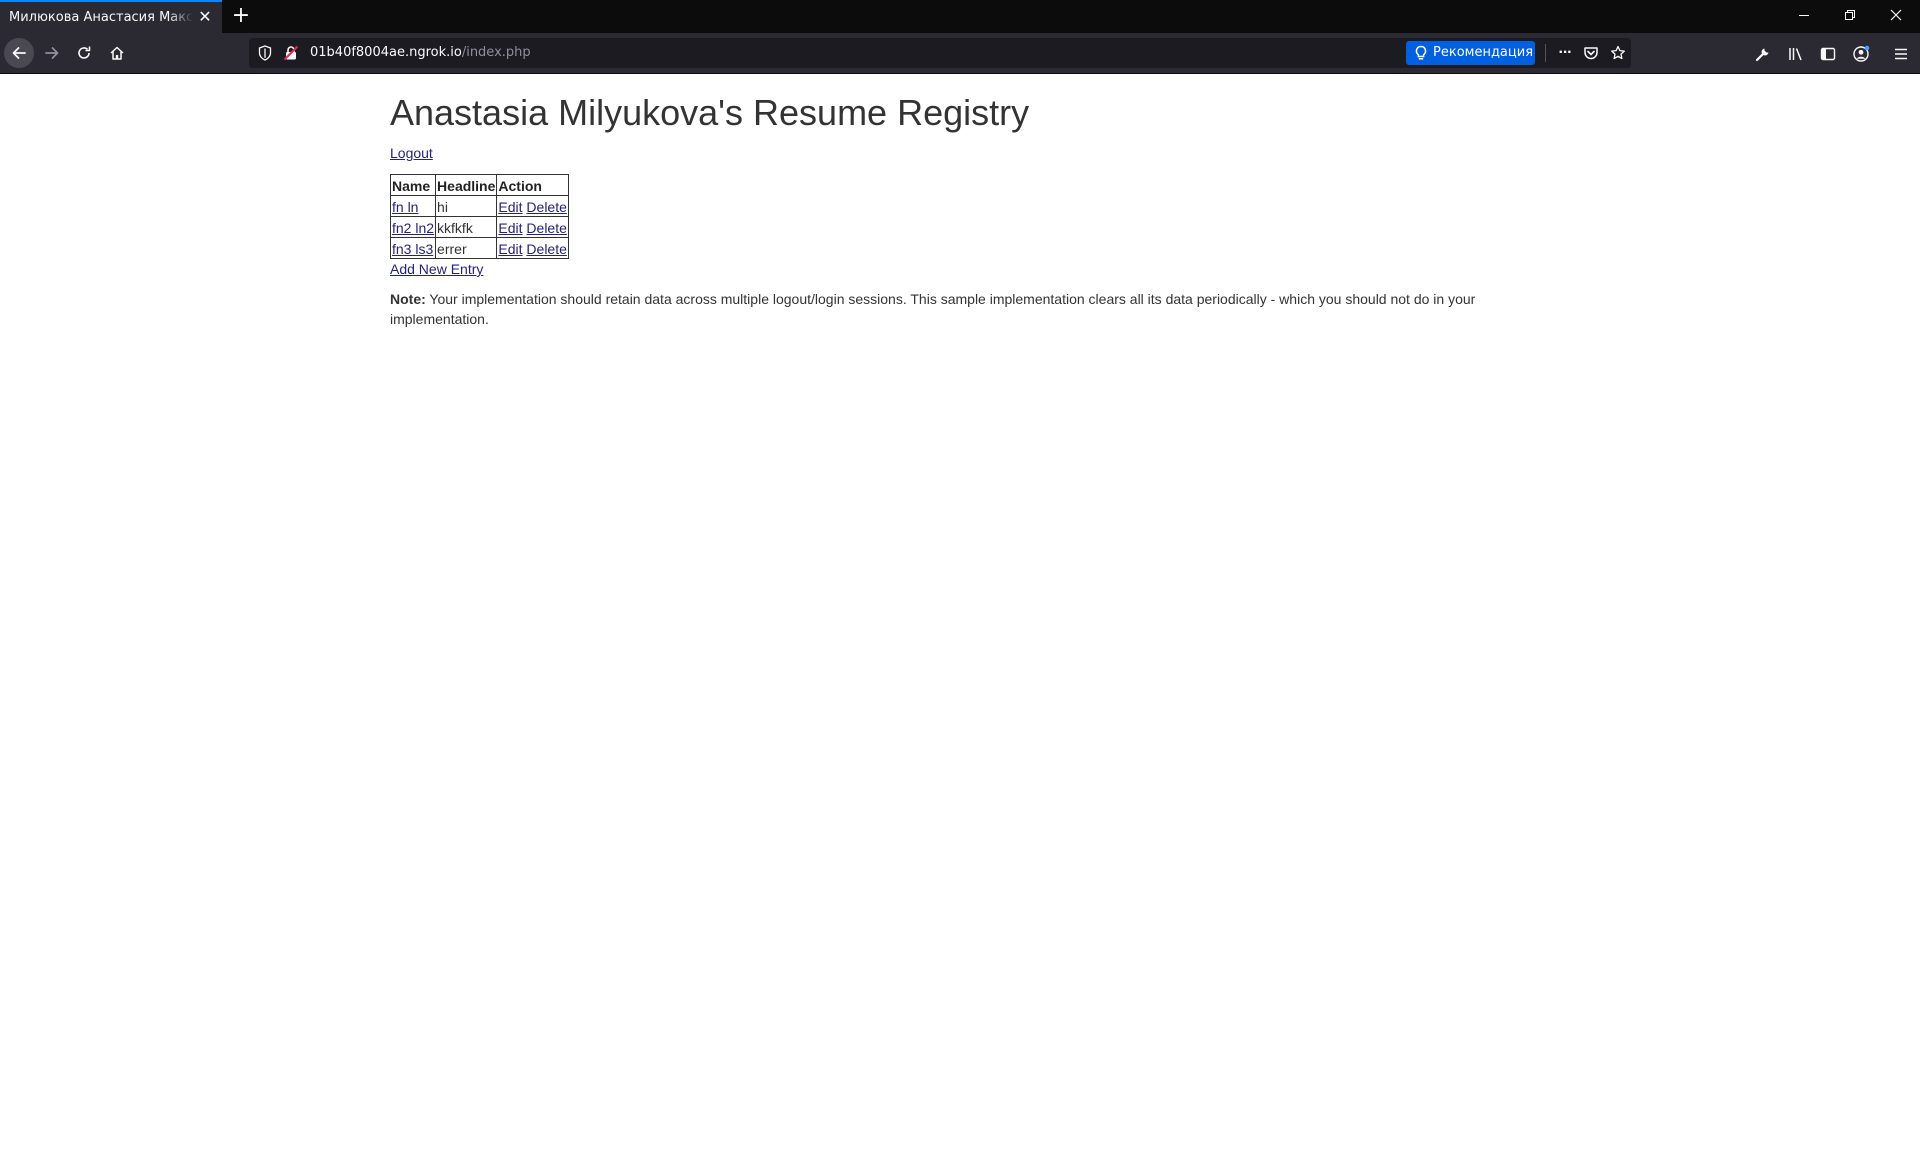 This screenshot has width=1920, height=1160. What do you see at coordinates (205, 18) in the screenshot?
I see `tab-close-icon: ✕` at bounding box center [205, 18].